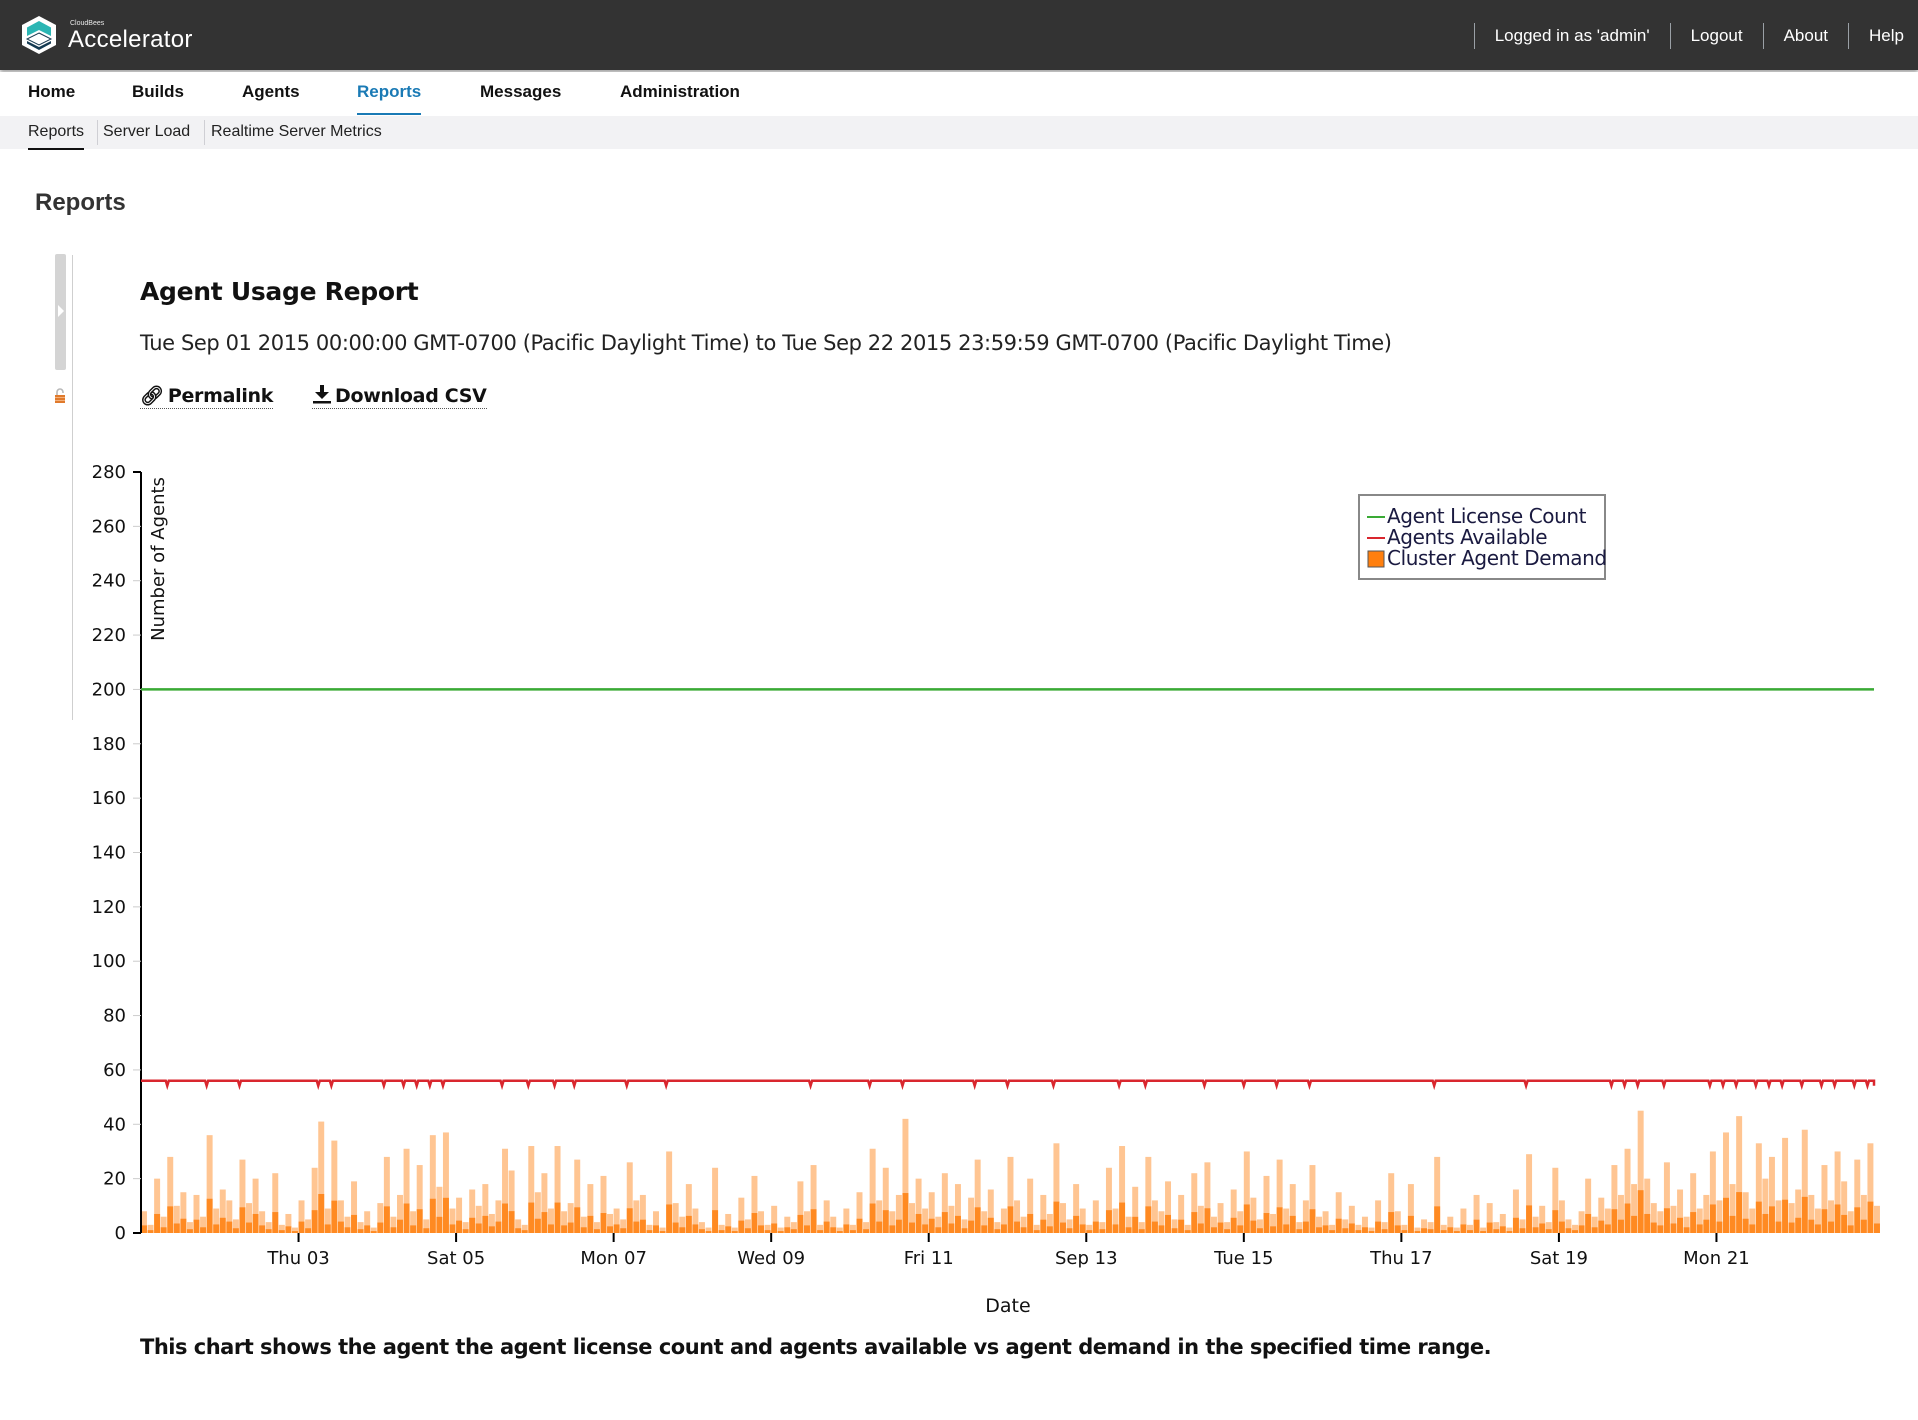 The height and width of the screenshot is (1420, 1918). I want to click on download-csv-link: Download CSV, so click(399, 396).